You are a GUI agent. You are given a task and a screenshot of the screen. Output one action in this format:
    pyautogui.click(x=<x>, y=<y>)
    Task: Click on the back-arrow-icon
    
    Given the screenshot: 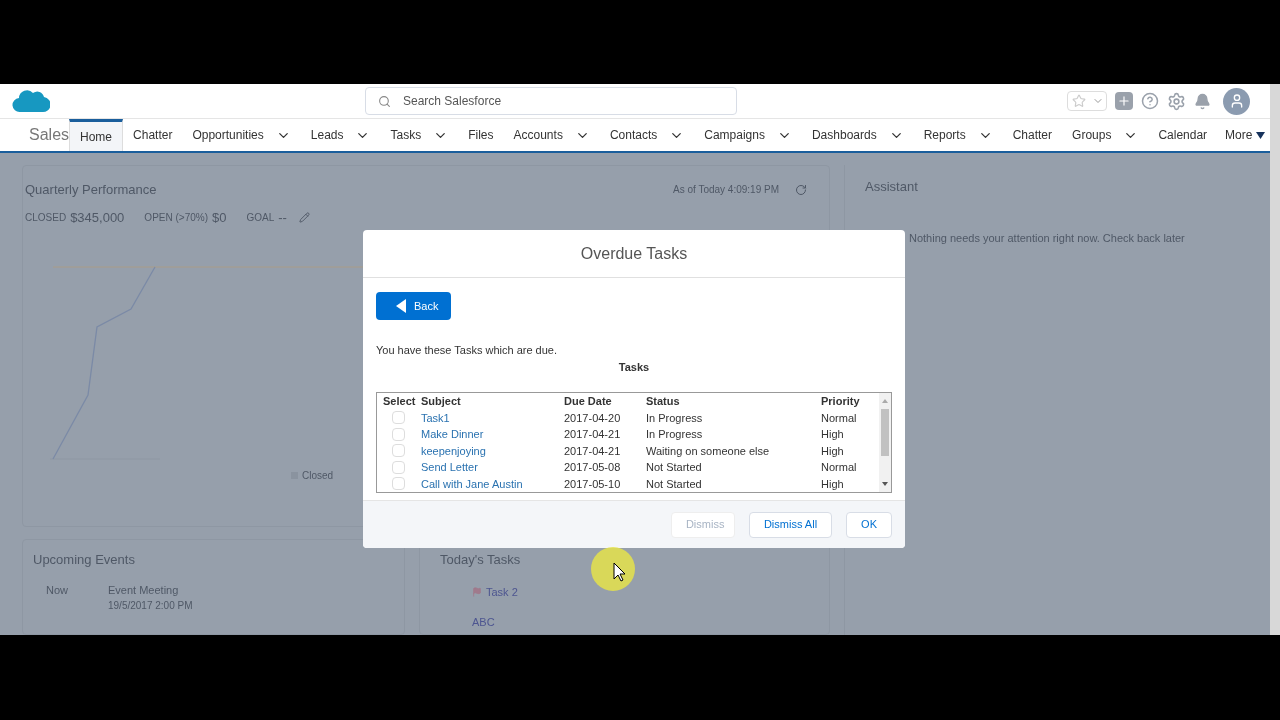 What is the action you would take?
    pyautogui.click(x=401, y=306)
    